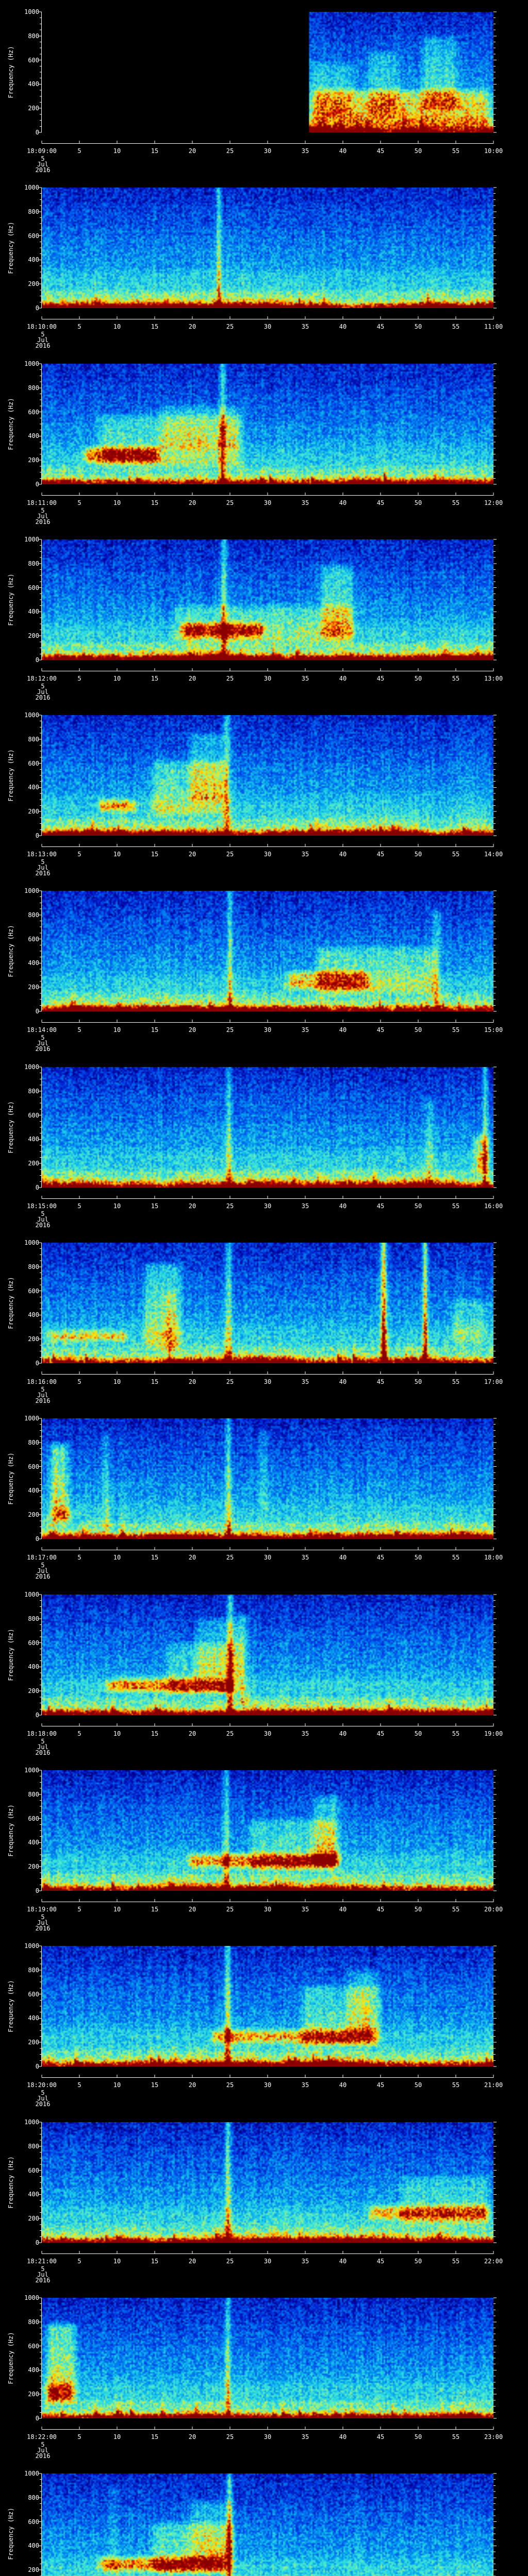  Describe the element at coordinates (42, 1909) in the screenshot. I see `x-start-time-label: 18:19:00` at that location.